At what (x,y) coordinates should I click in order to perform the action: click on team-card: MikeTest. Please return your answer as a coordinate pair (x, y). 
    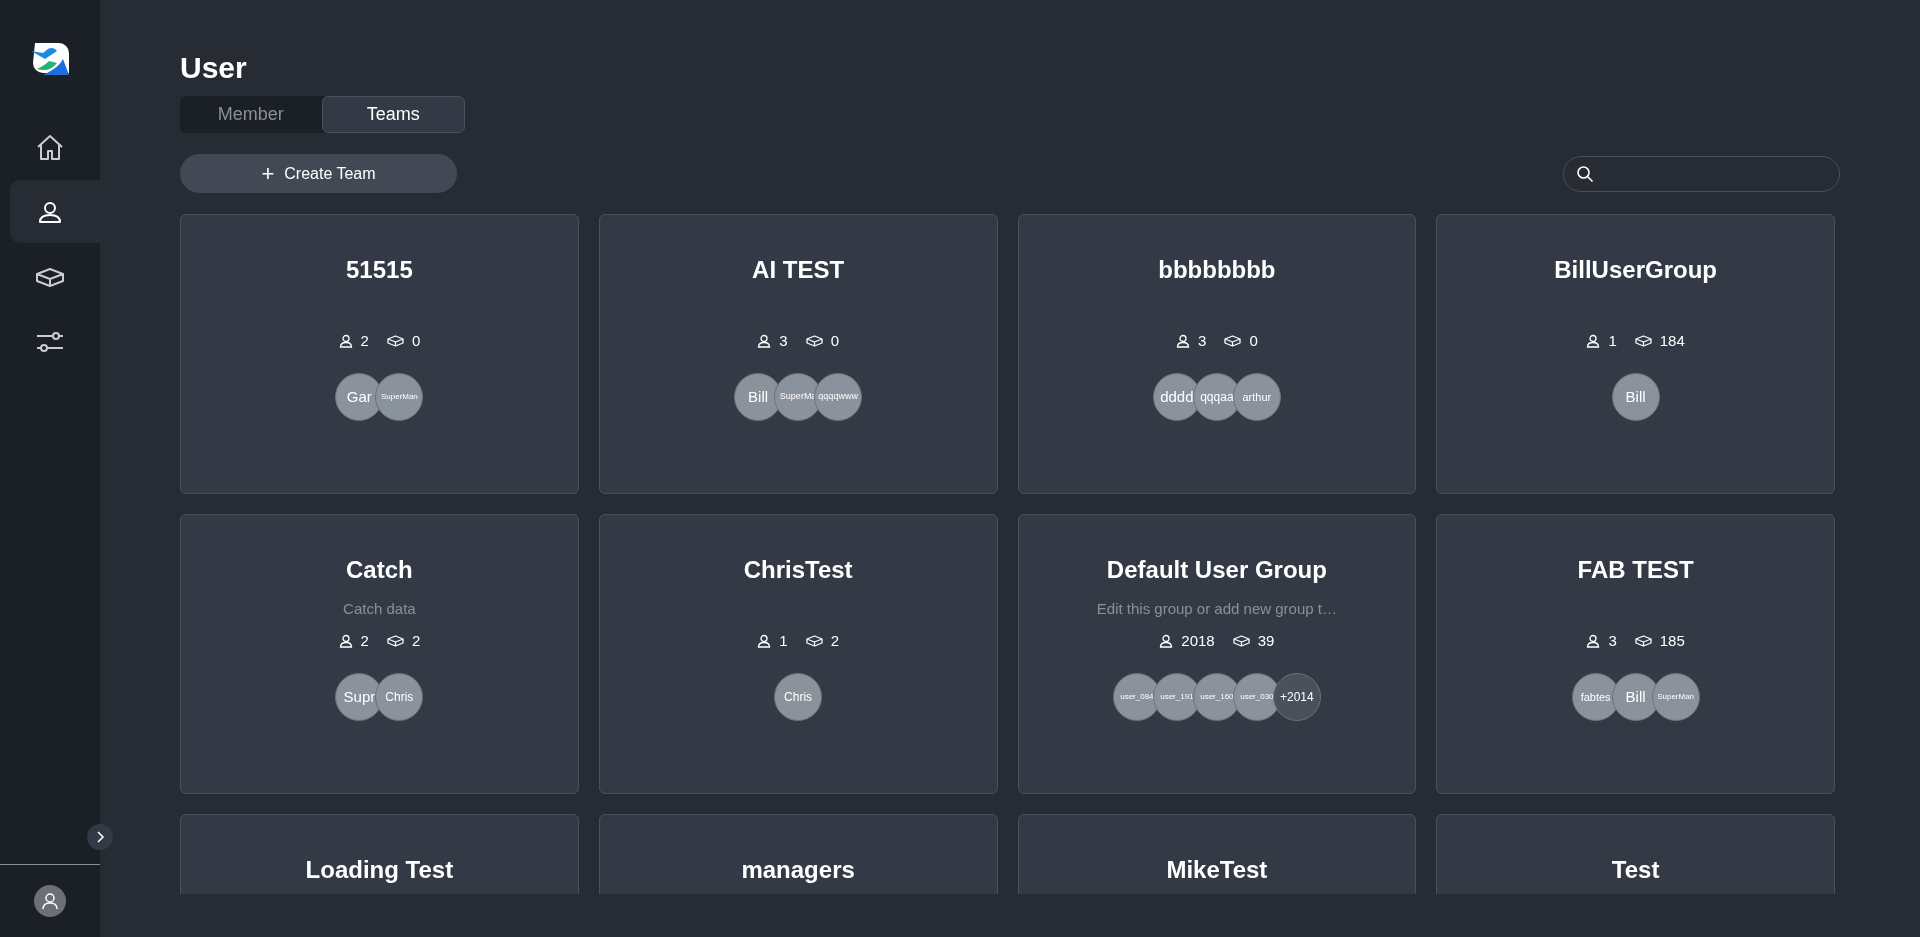
    Looking at the image, I should click on (1217, 854).